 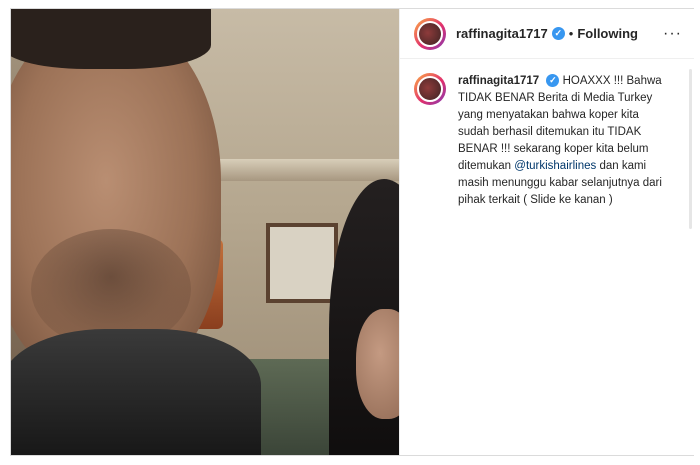 What do you see at coordinates (690, 149) in the screenshot?
I see `caption-scrollbar` at bounding box center [690, 149].